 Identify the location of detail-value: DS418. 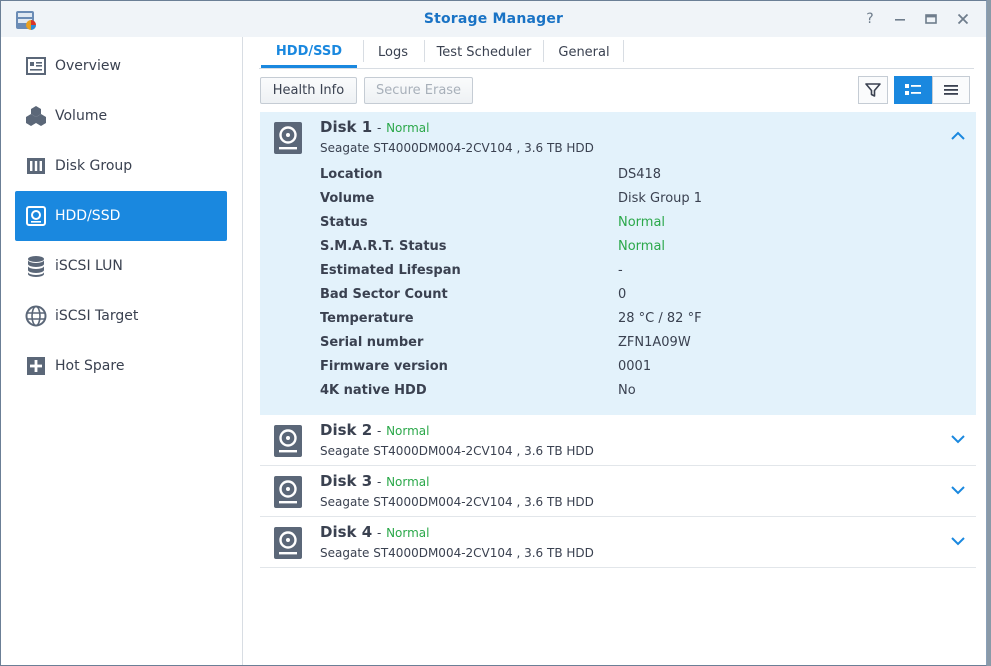
(640, 174).